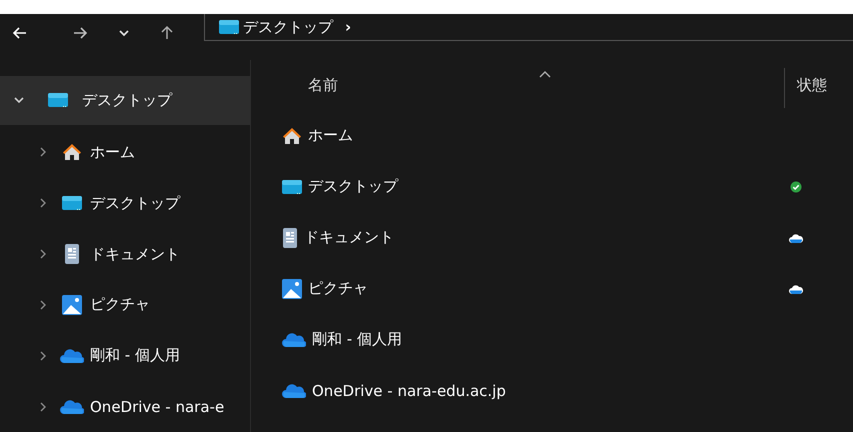  Describe the element at coordinates (323, 85) in the screenshot. I see `column-header: 名前` at that location.